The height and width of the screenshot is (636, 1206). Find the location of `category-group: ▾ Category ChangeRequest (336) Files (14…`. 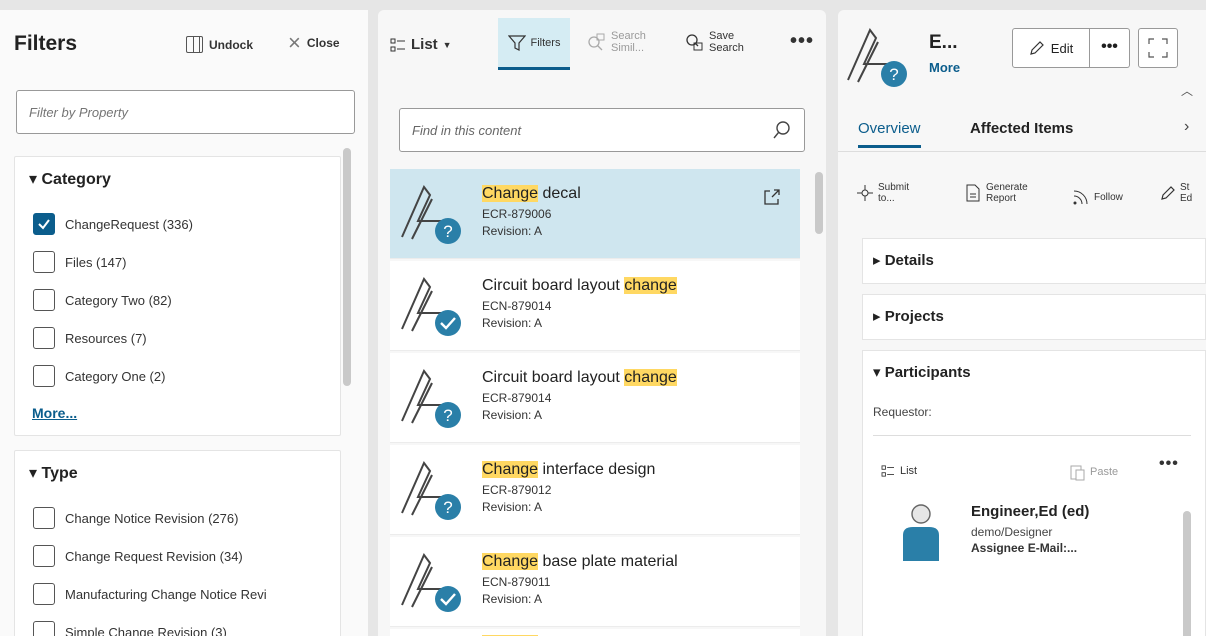

category-group: ▾ Category ChangeRequest (336) Files (14… is located at coordinates (177, 296).